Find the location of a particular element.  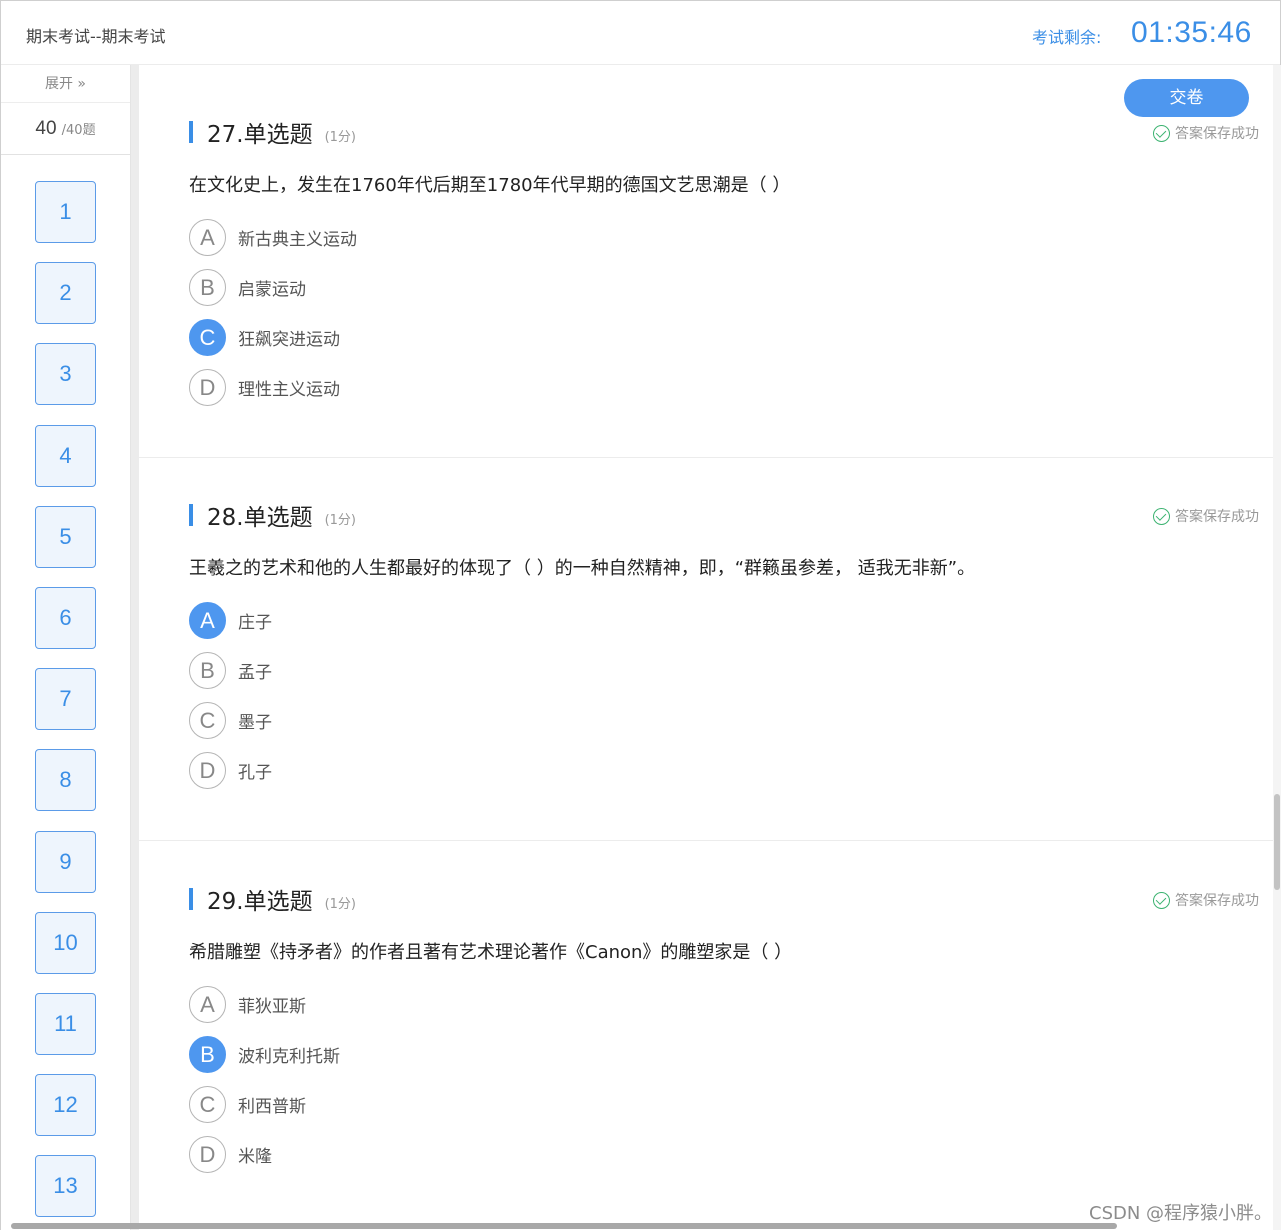

question-nav-item: 6 is located at coordinates (65, 617).